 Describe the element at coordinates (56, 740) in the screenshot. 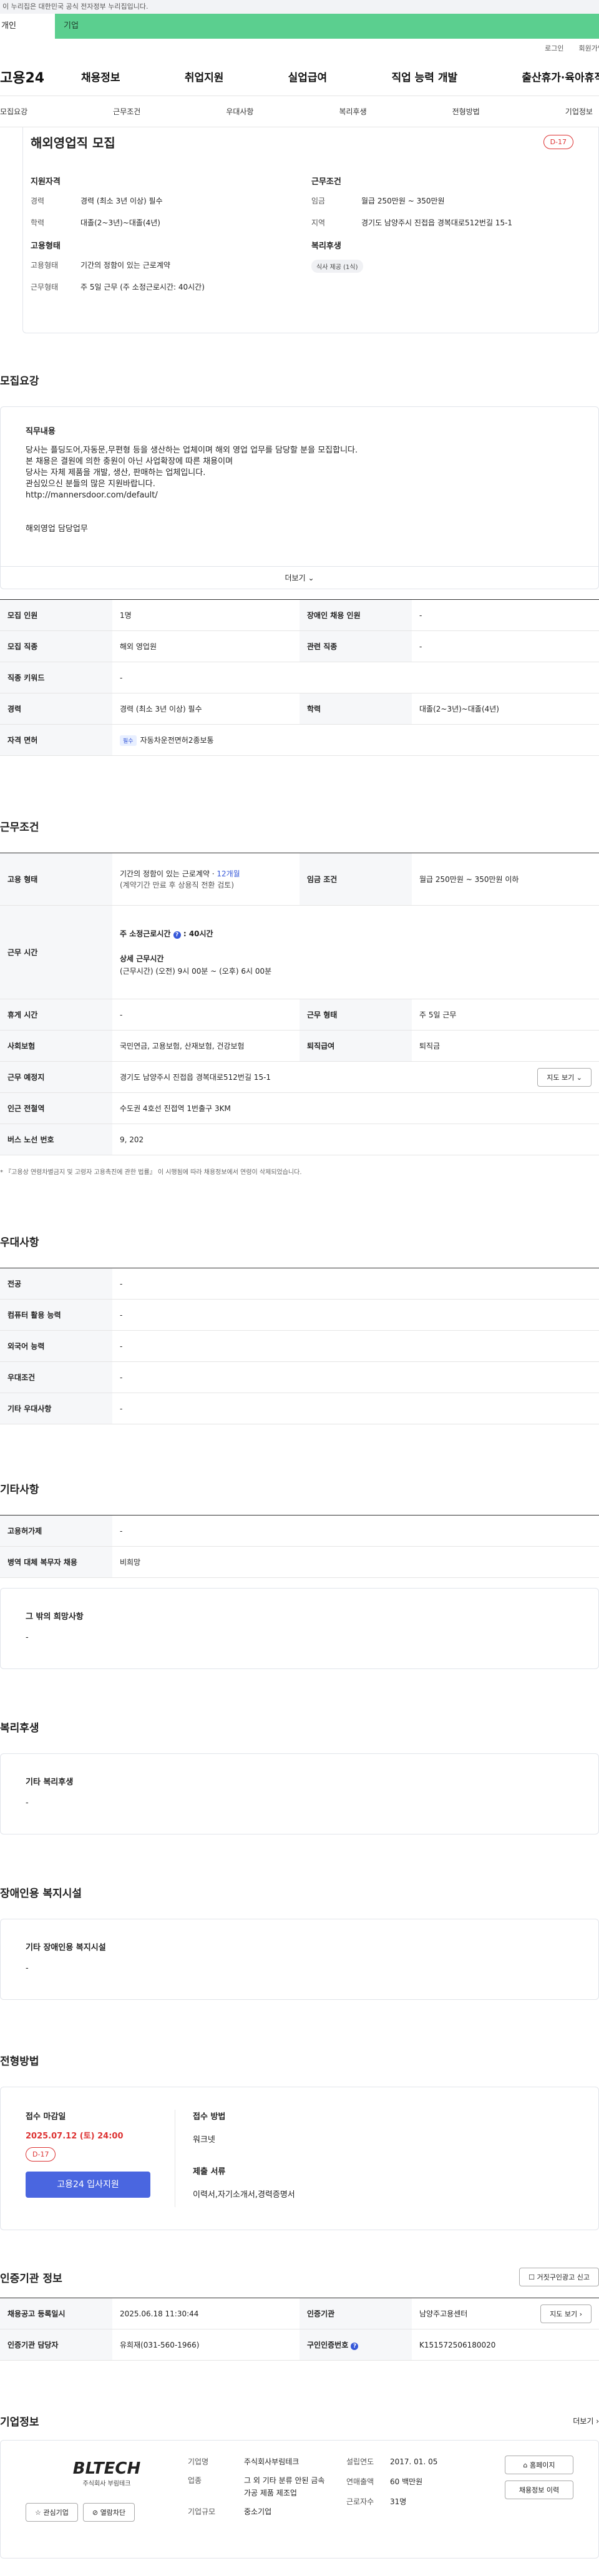

I see `table-header-cell: 자격 면허` at that location.